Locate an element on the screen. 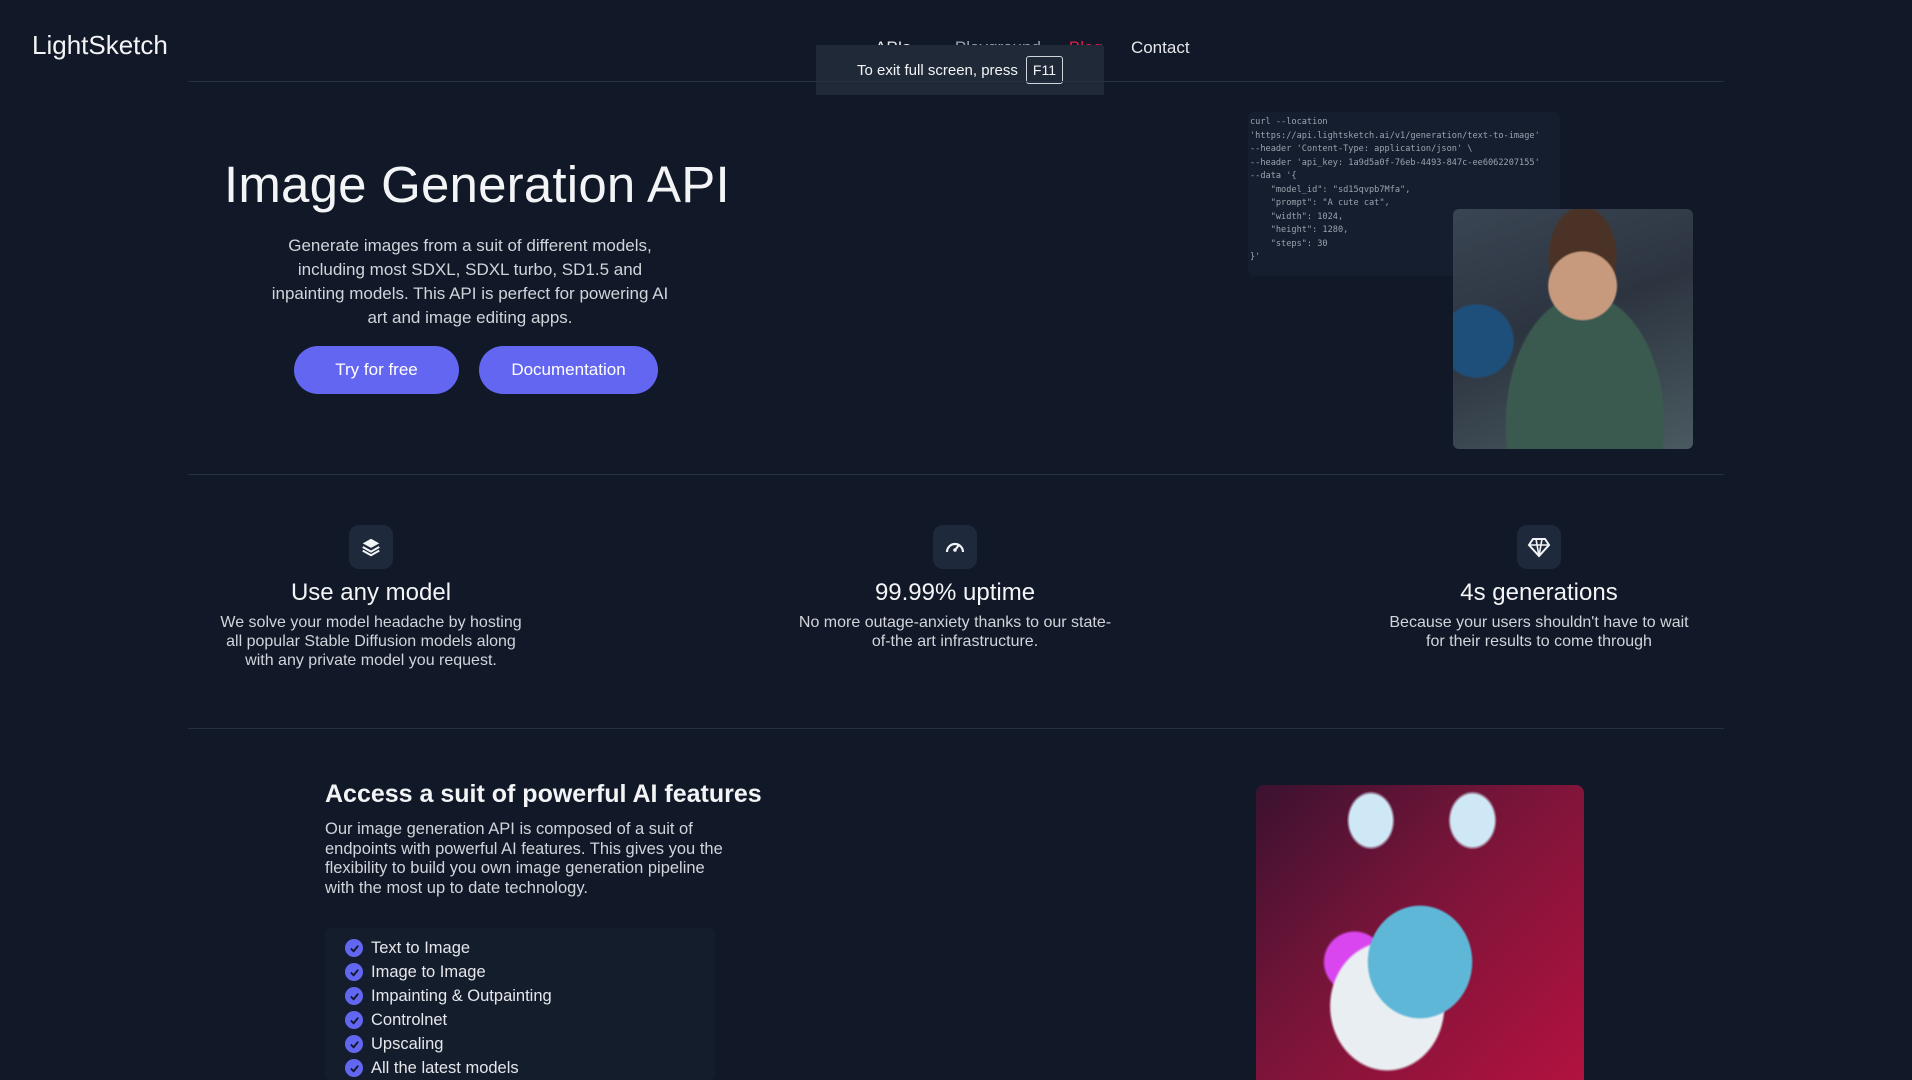 This screenshot has height=1080, width=1912. list-item: Impainting & Outpainting is located at coordinates (530, 996).